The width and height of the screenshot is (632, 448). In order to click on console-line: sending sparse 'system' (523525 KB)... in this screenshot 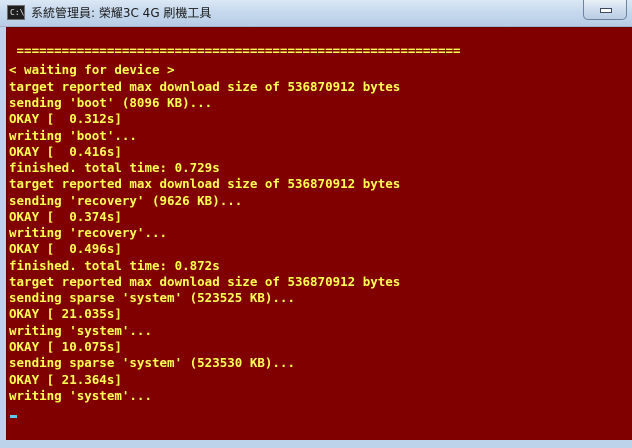, I will do `click(152, 297)`.